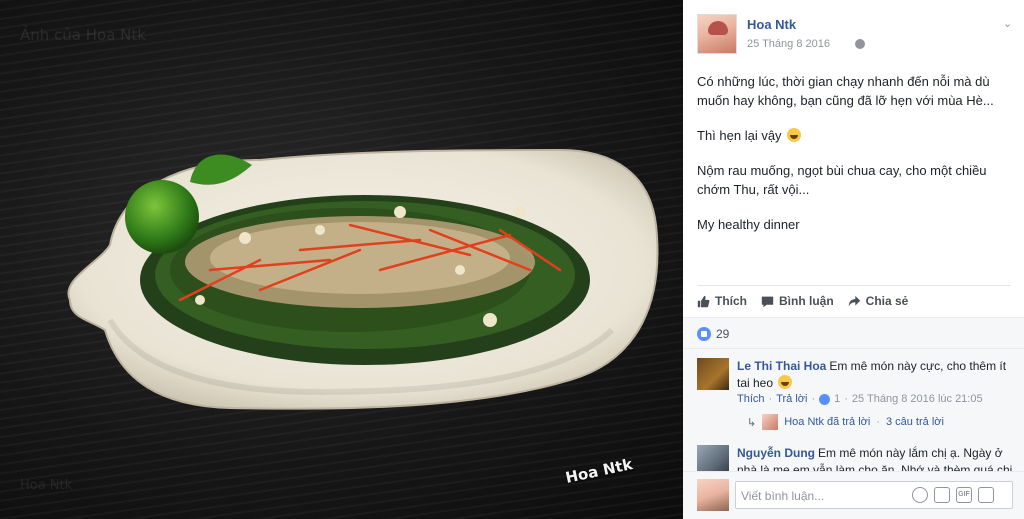  What do you see at coordinates (827, 422) in the screenshot?
I see `reply-summary-author: Hoa Ntk đã trả lời` at bounding box center [827, 422].